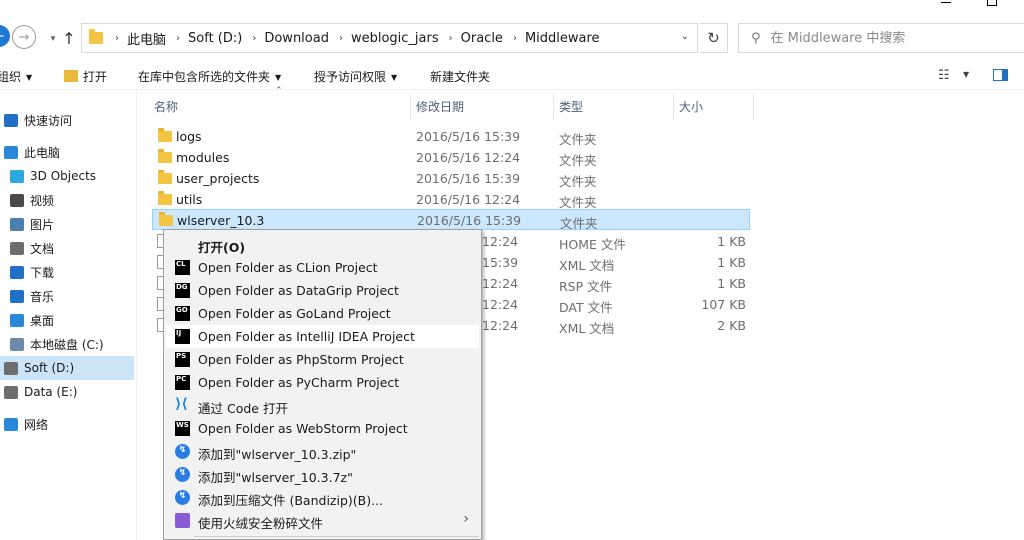 Image resolution: width=1024 pixels, height=540 pixels. Describe the element at coordinates (182, 336) in the screenshot. I see `intellij-icon: IJ` at that location.